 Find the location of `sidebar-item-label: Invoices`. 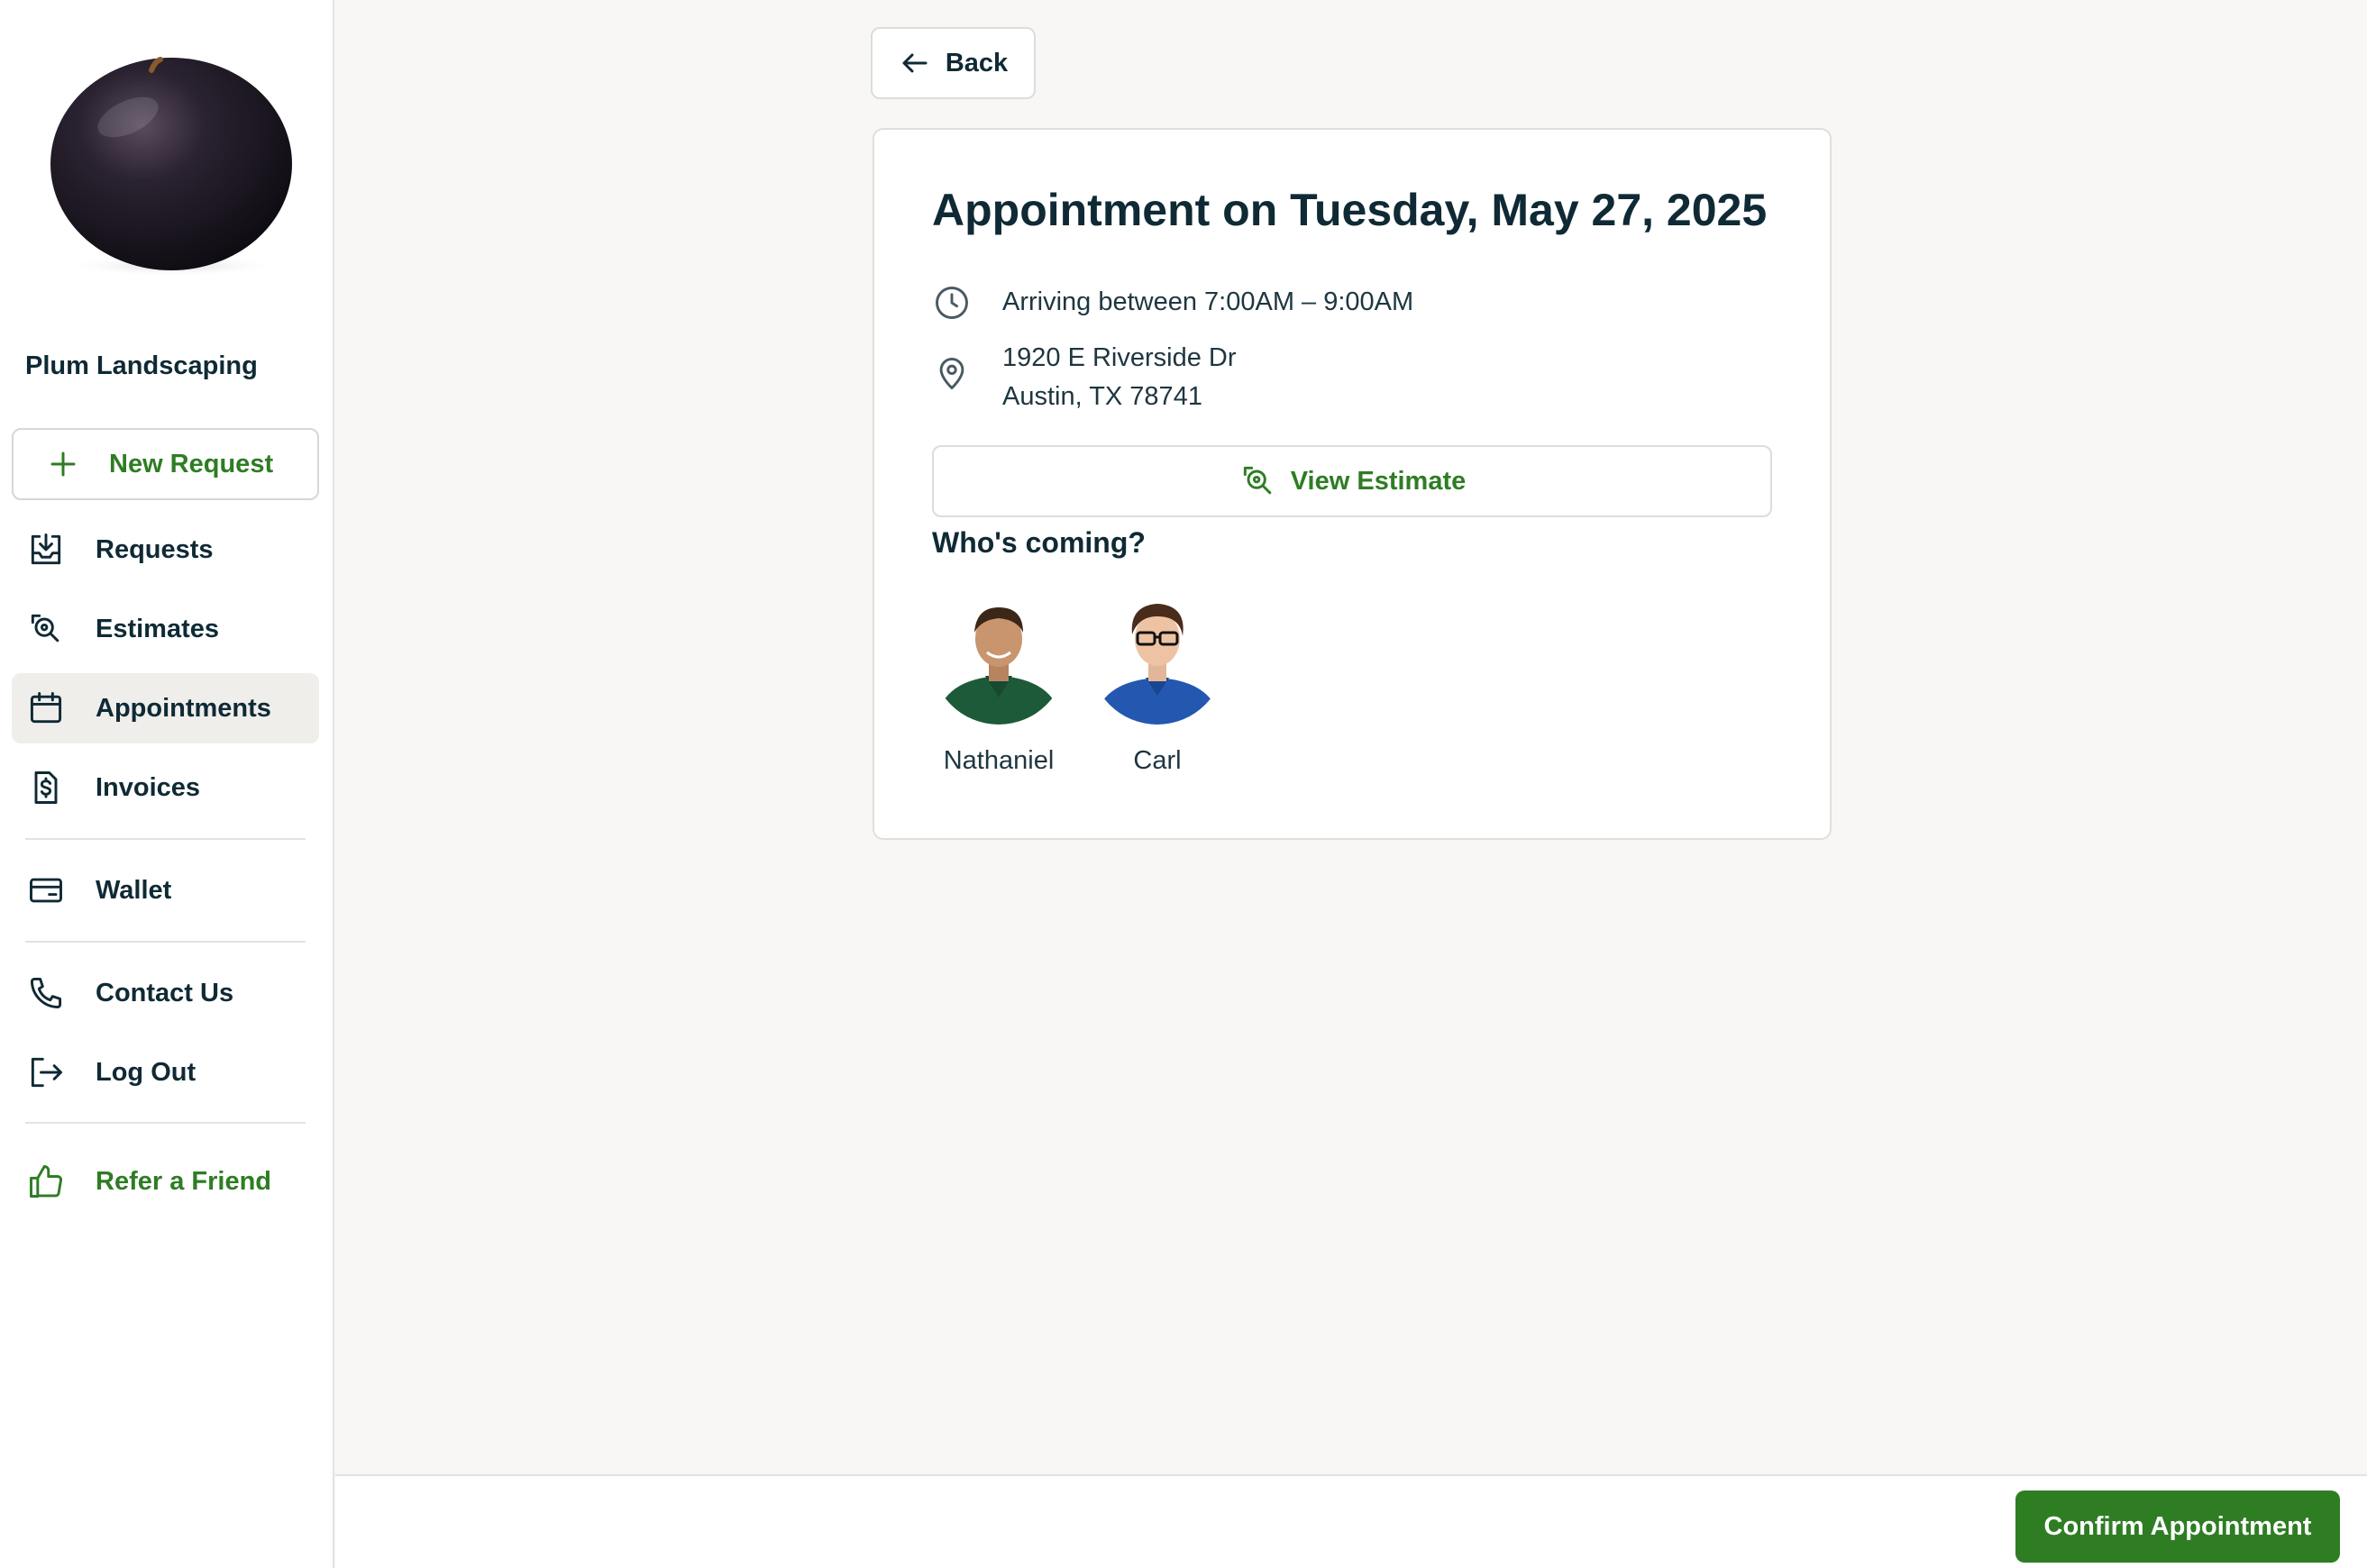

sidebar-item-label: Invoices is located at coordinates (149, 787).